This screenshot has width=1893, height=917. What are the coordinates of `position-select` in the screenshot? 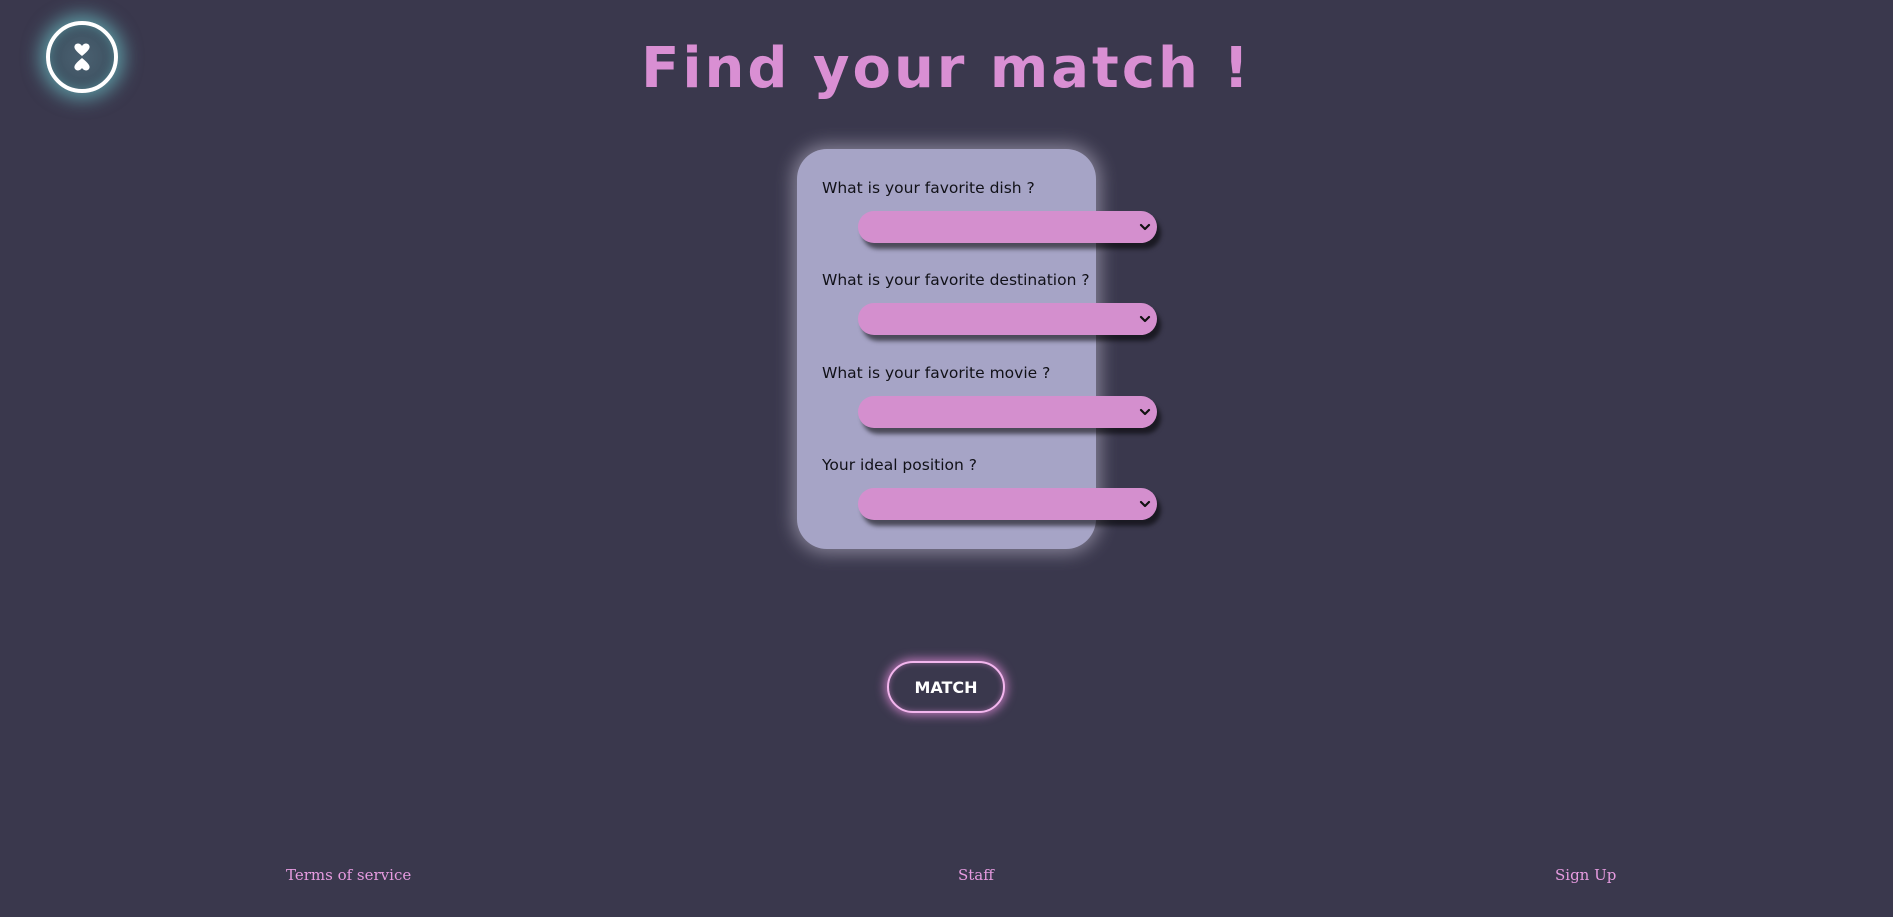 It's located at (1007, 504).